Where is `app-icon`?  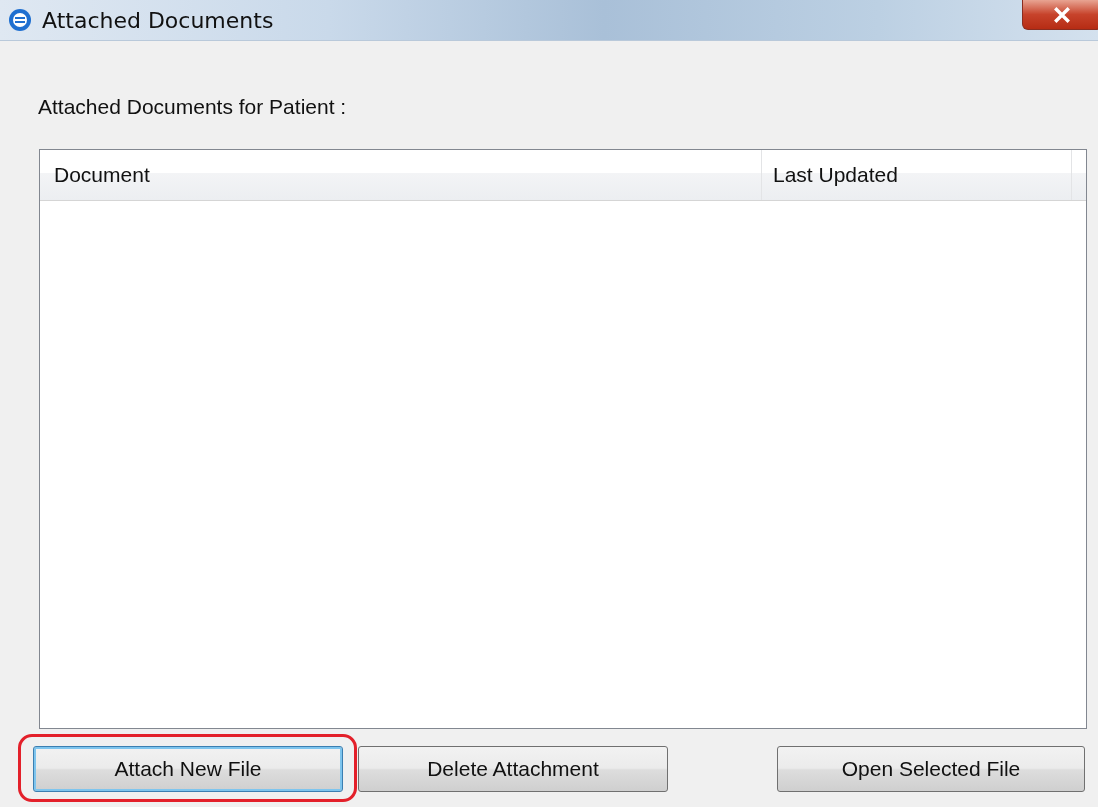 app-icon is located at coordinates (20, 20).